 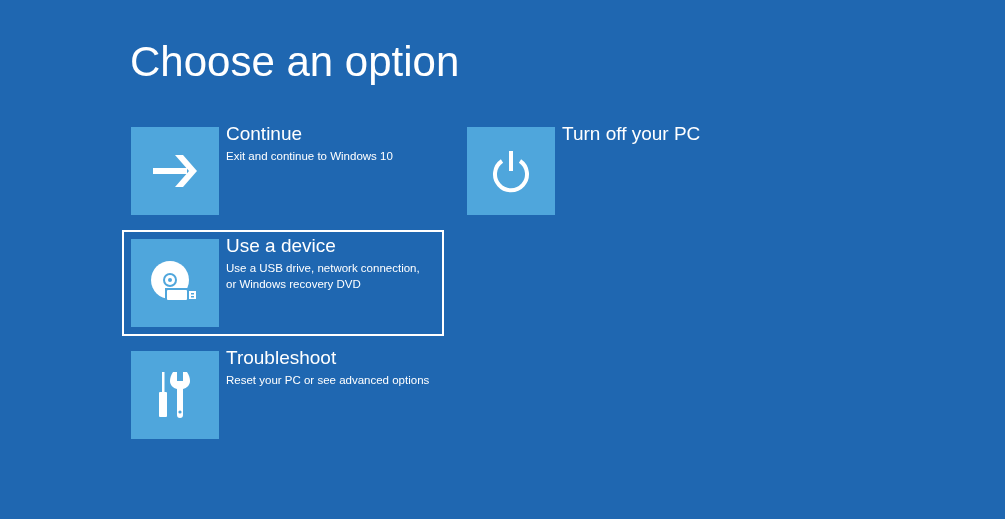 I want to click on option-button: Troubleshoot Reset your PC or see advanced options, so click(x=283, y=395).